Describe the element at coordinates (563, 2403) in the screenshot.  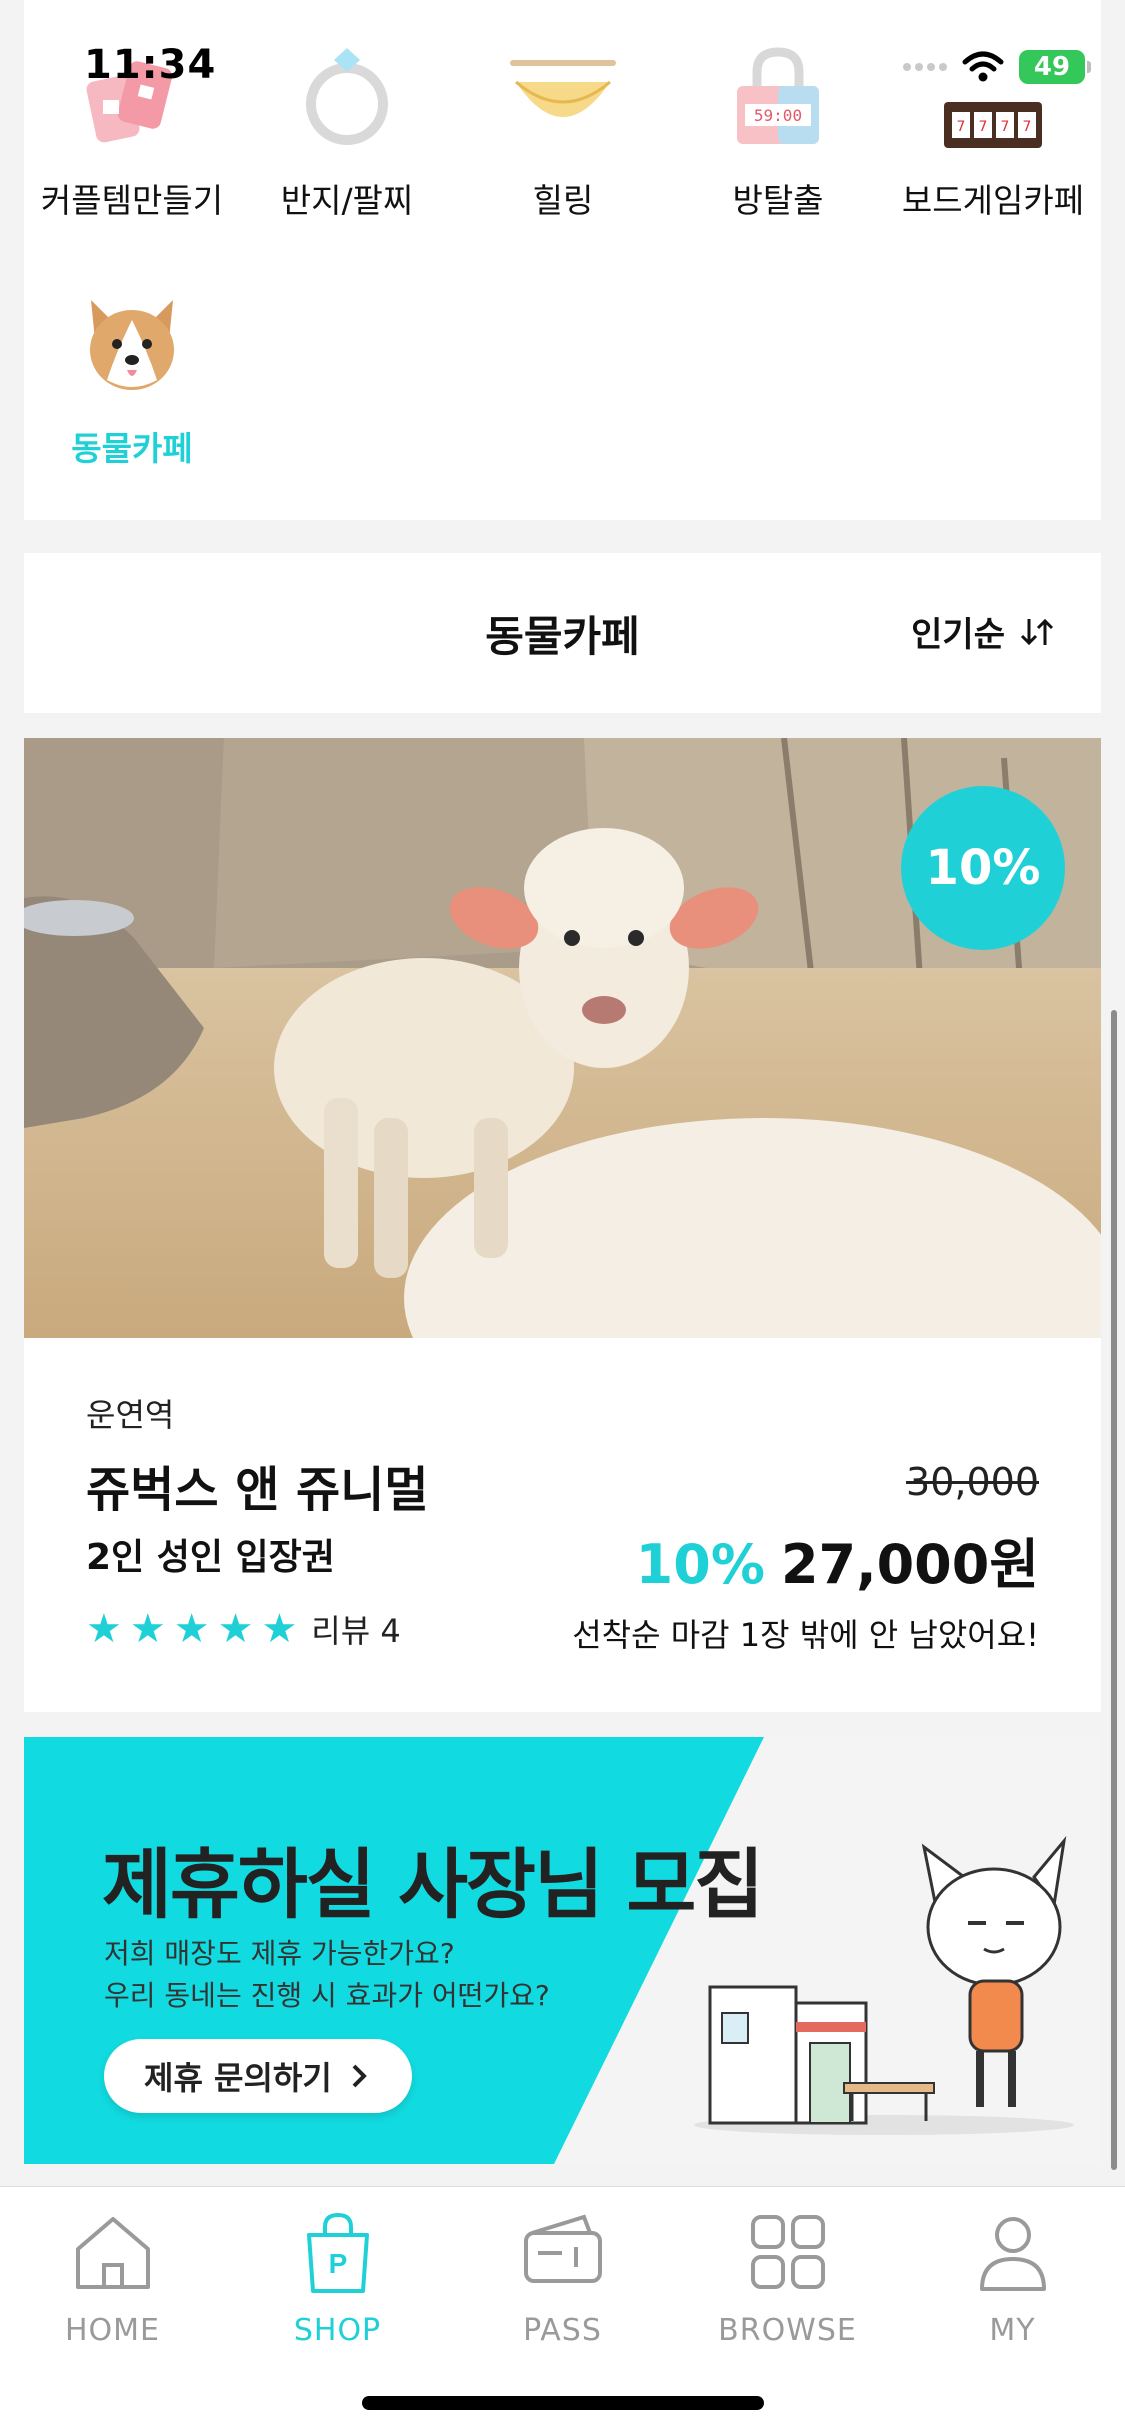
I see `home-indicator` at that location.